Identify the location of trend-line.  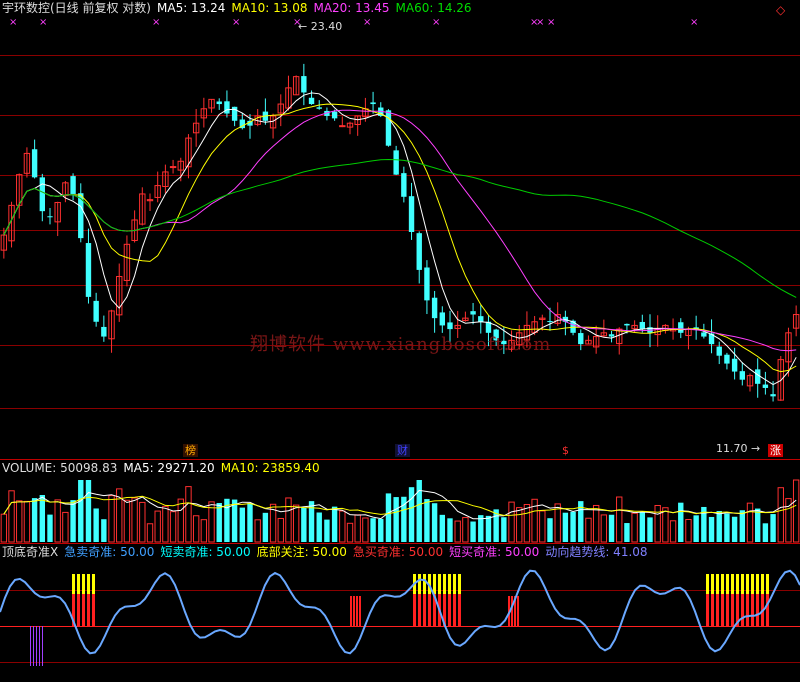
(400, 612).